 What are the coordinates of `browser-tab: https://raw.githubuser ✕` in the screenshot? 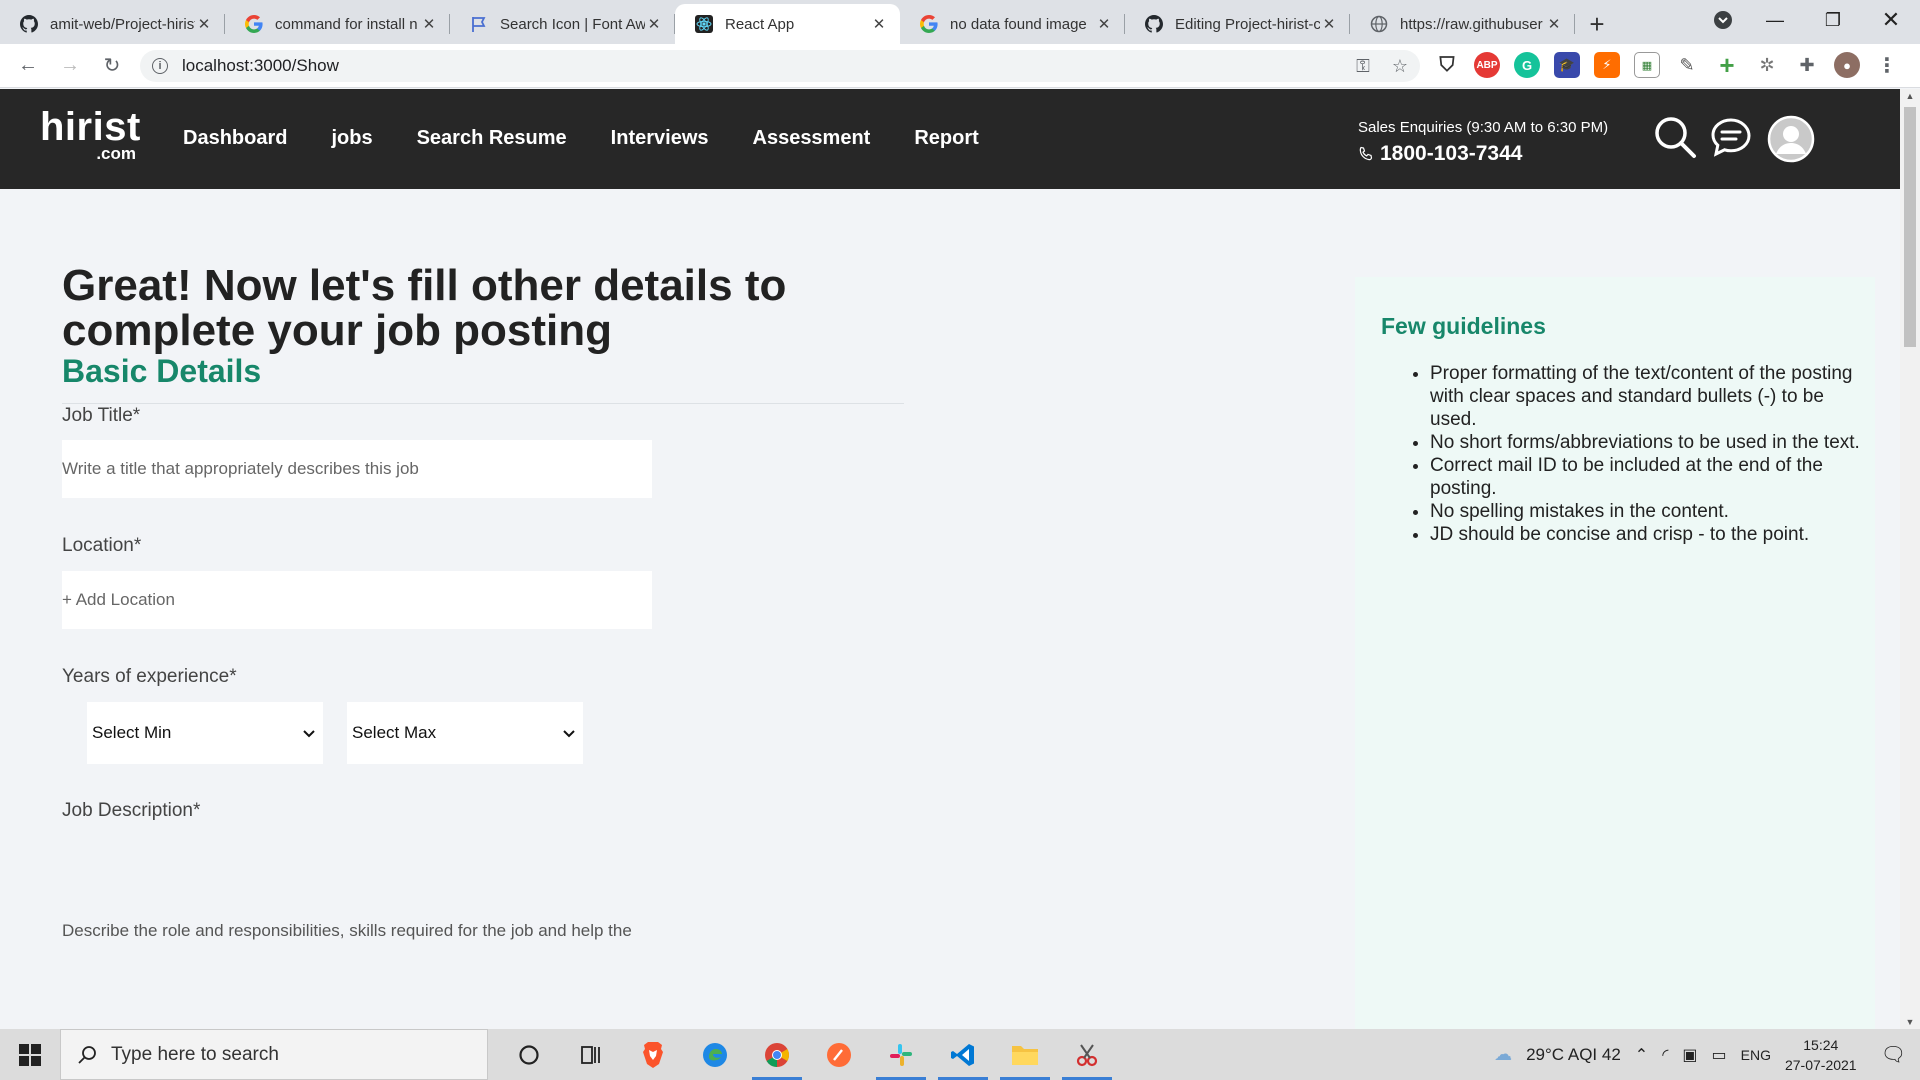 It's located at (1462, 24).